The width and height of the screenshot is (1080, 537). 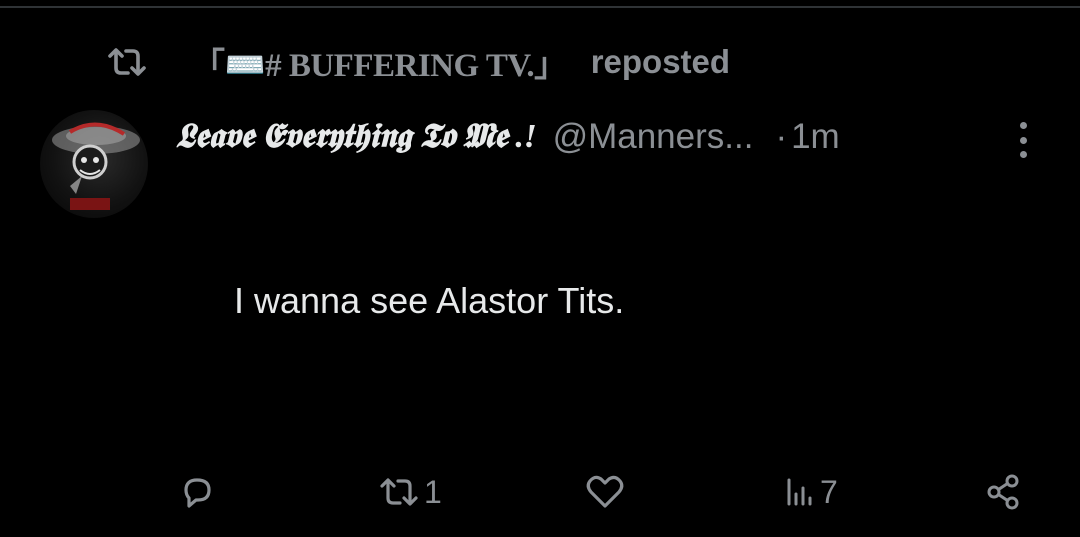 What do you see at coordinates (660, 61) in the screenshot?
I see `repost-label: reposted` at bounding box center [660, 61].